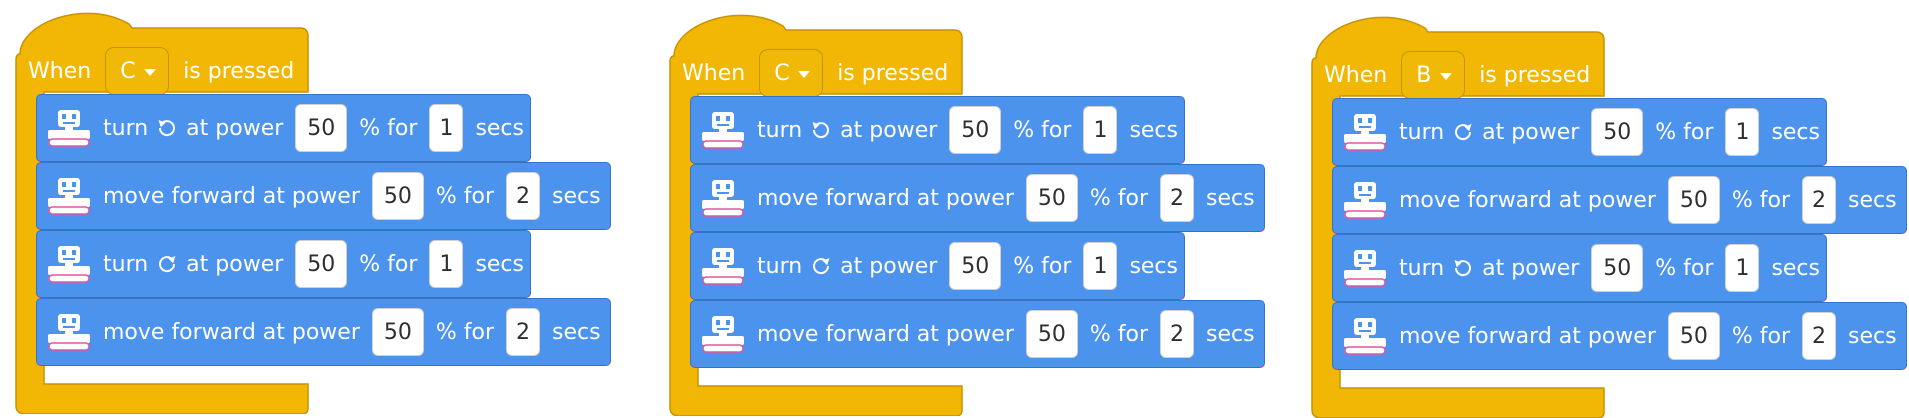 The height and width of the screenshot is (418, 1909). Describe the element at coordinates (1424, 75) in the screenshot. I see `button-dropdown-value: B` at that location.